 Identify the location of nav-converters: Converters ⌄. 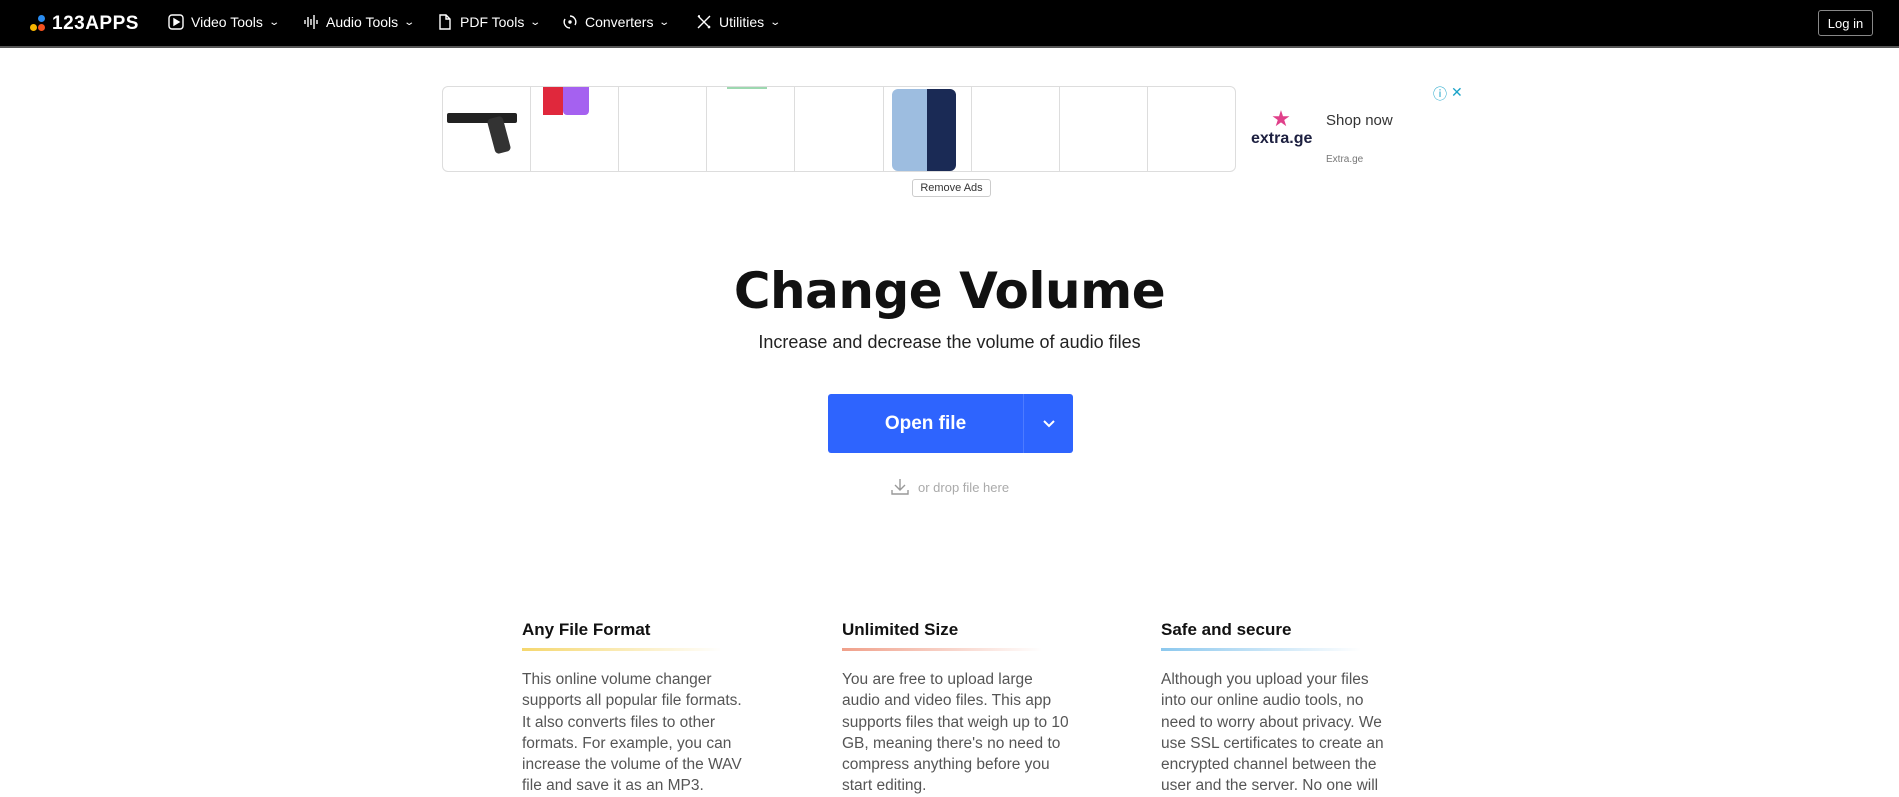
(616, 22).